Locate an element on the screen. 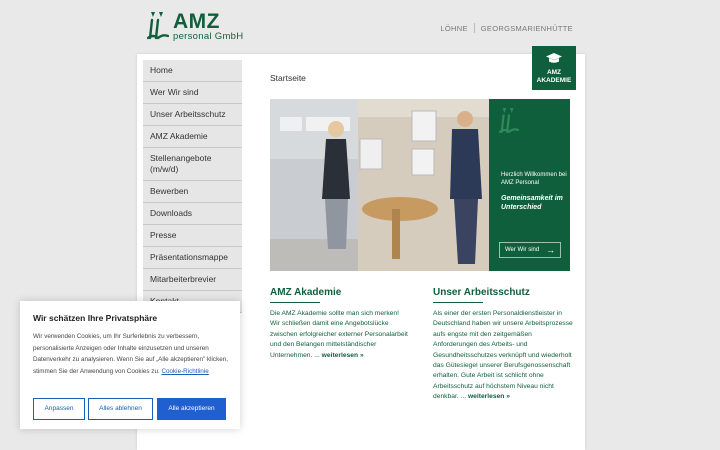  location-nav: LÖHNE GEORGSMARIENHÜTTE is located at coordinates (506, 28).